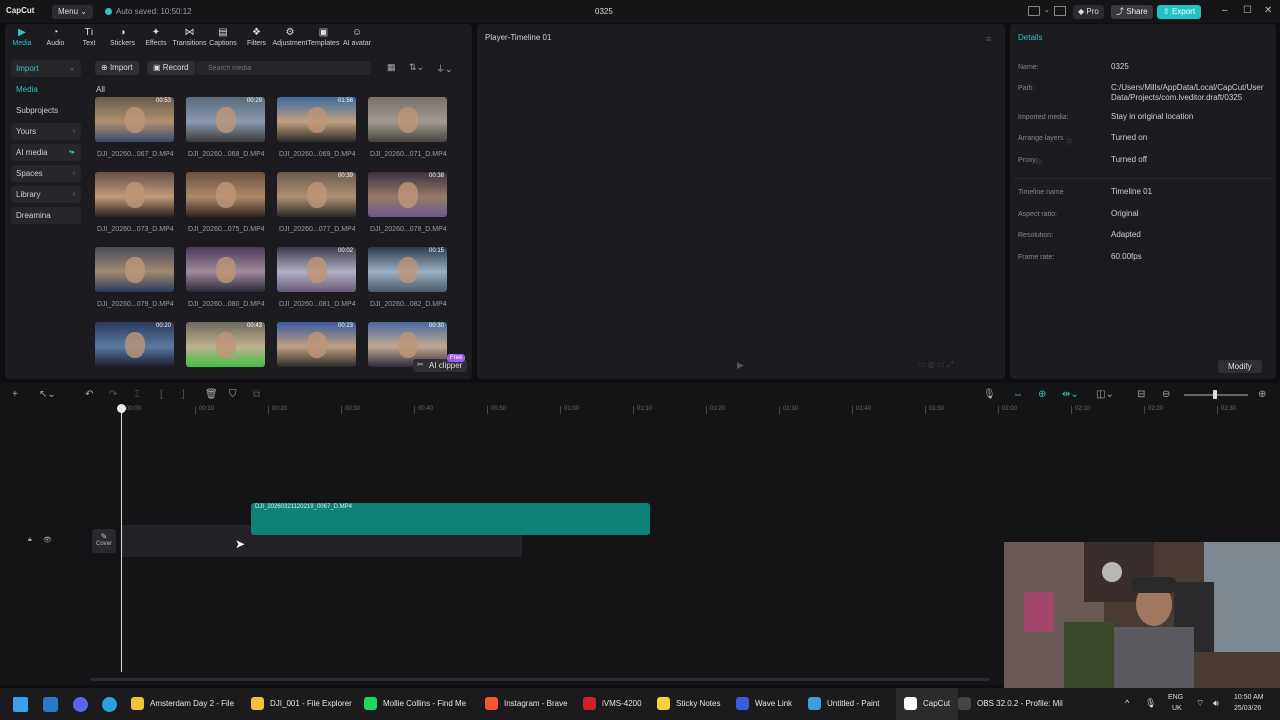 This screenshot has height=720, width=1280. I want to click on trim-left-icon: [, so click(161, 394).